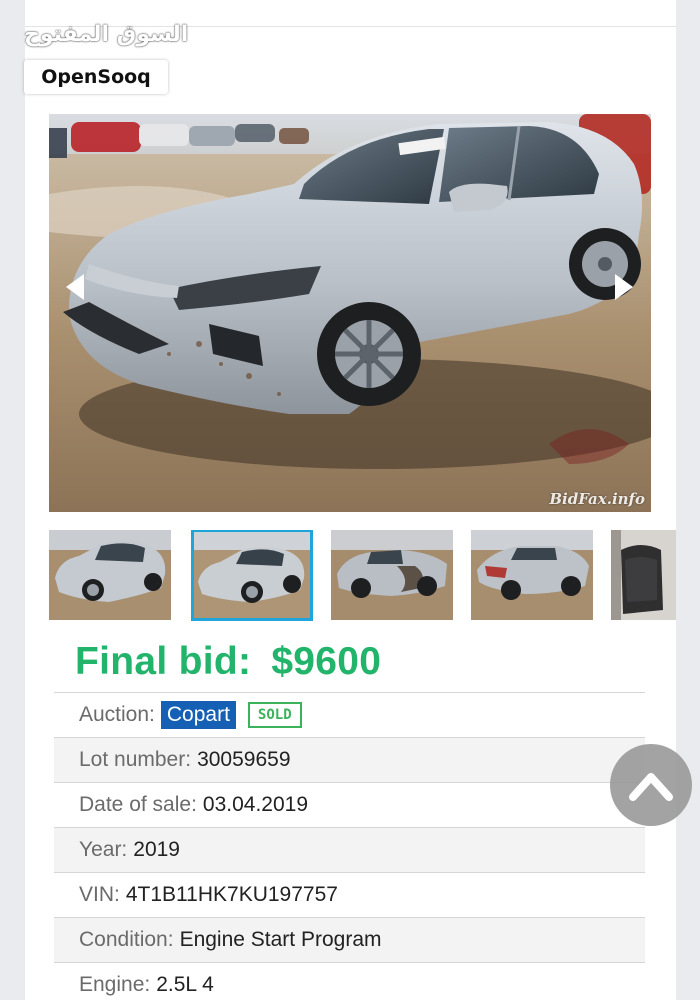 This screenshot has height=1000, width=700. What do you see at coordinates (624, 287) in the screenshot?
I see `chevron-right-icon` at bounding box center [624, 287].